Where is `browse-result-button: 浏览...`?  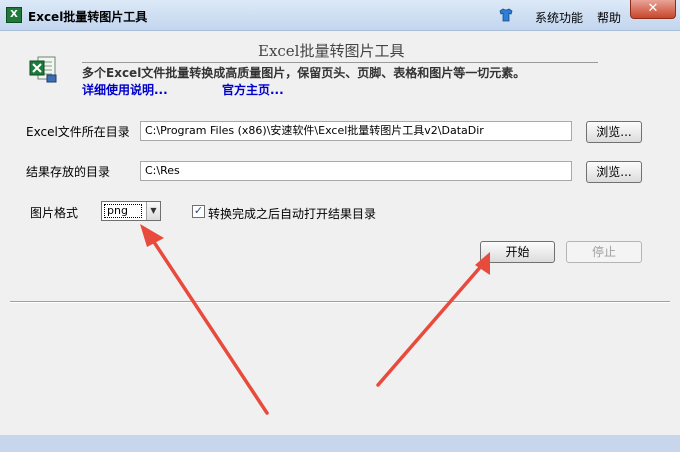
browse-result-button: 浏览... is located at coordinates (614, 172).